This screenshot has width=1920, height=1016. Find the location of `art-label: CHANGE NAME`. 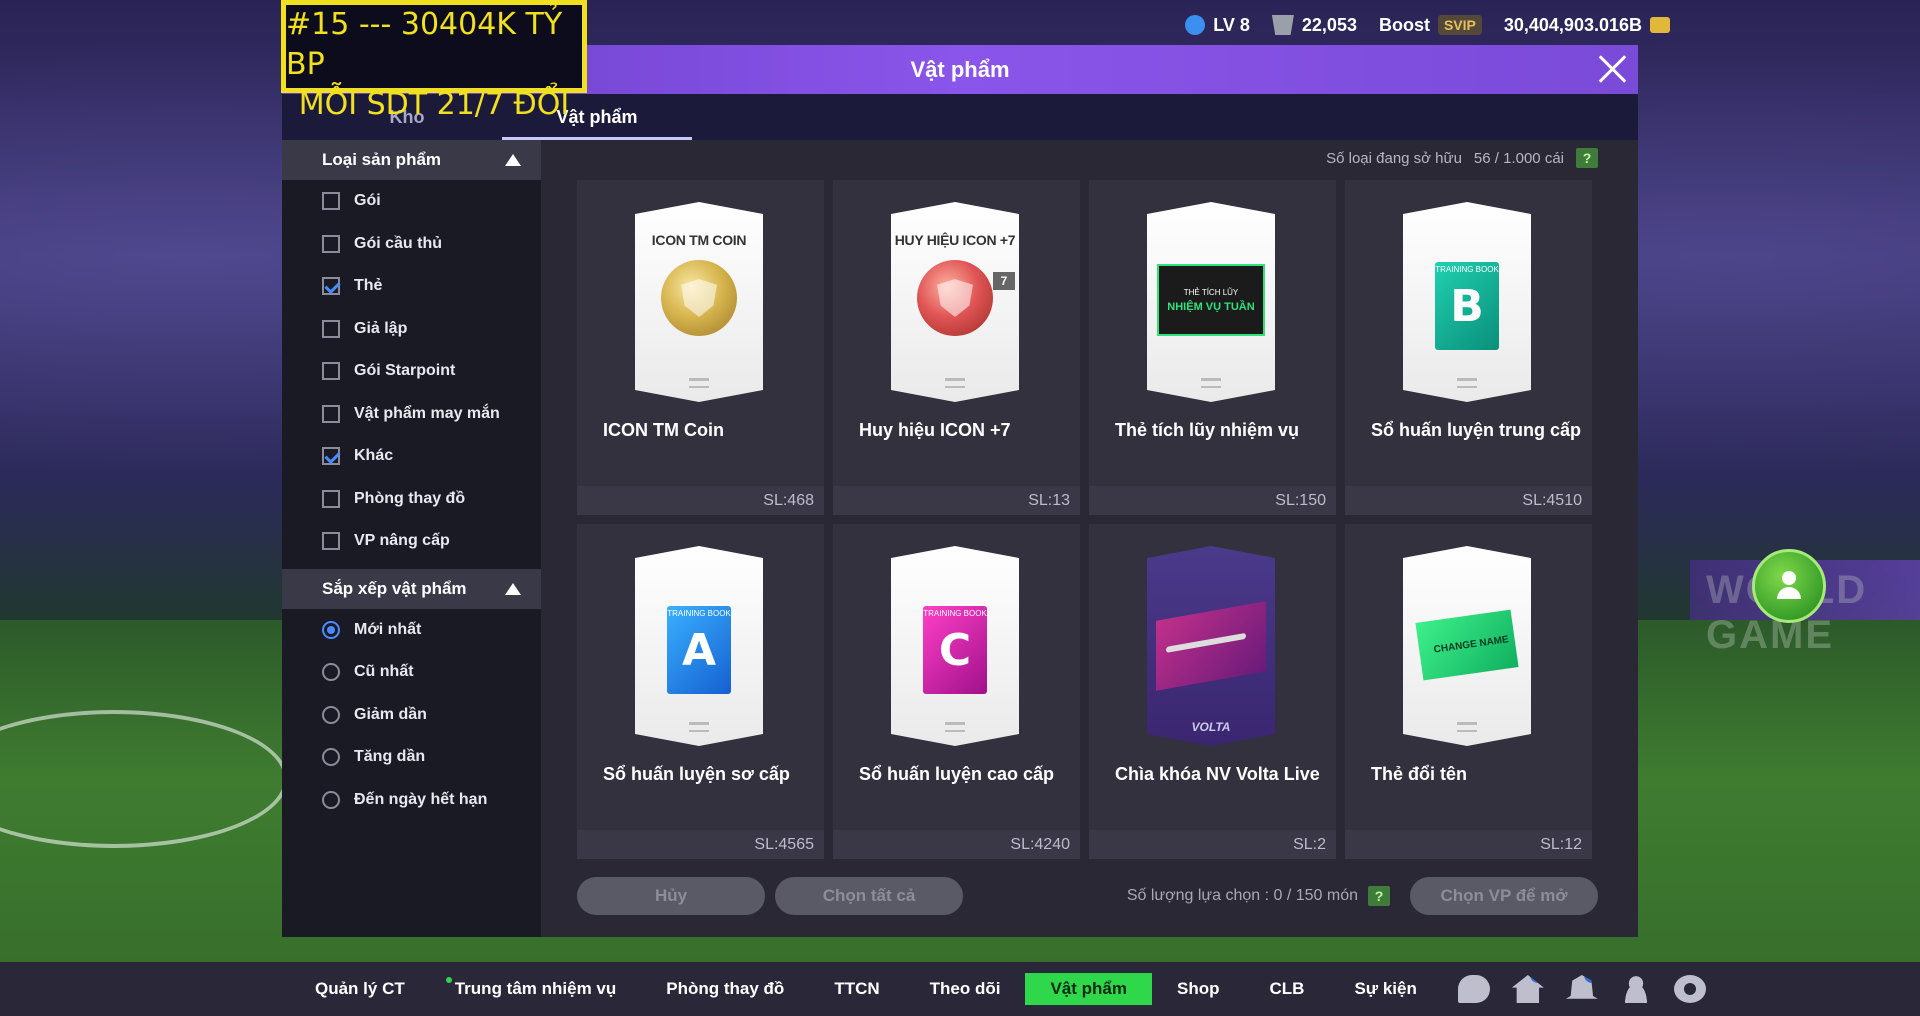

art-label: CHANGE NAME is located at coordinates (1471, 644).